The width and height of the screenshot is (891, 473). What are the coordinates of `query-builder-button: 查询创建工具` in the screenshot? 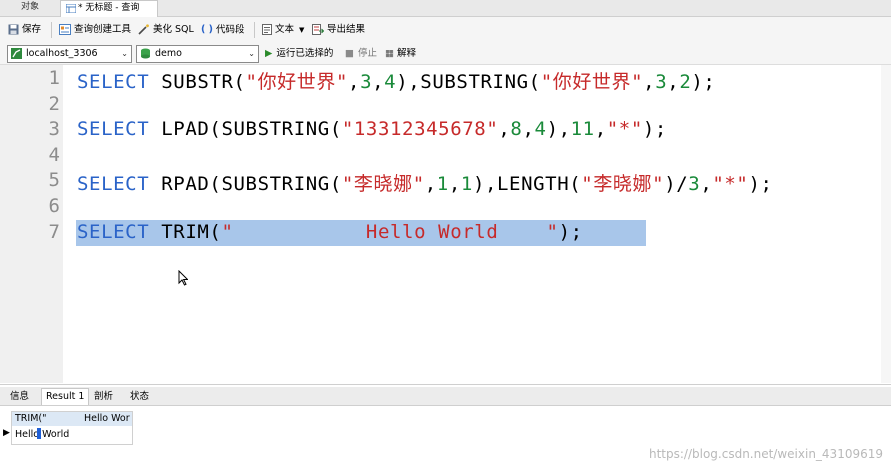 It's located at (95, 30).